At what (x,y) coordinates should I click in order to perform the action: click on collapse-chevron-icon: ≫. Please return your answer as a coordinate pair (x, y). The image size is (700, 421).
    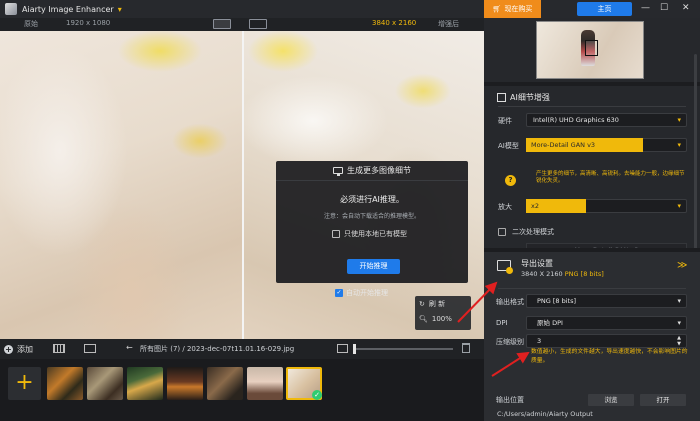
    Looking at the image, I should click on (682, 265).